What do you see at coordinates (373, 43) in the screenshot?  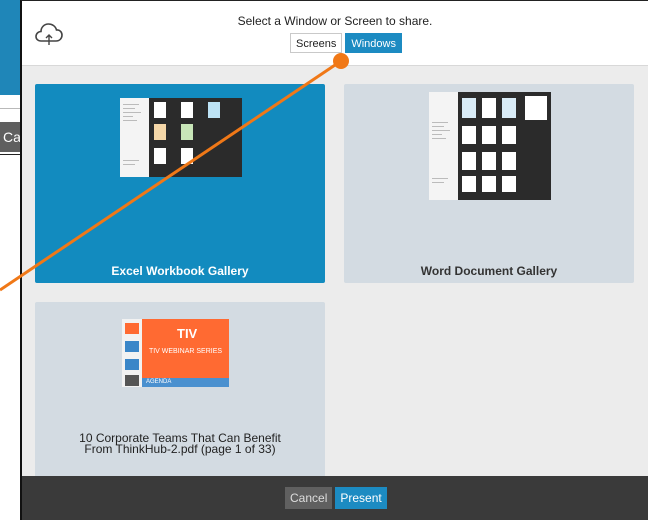 I see `windows-tab: Windows` at bounding box center [373, 43].